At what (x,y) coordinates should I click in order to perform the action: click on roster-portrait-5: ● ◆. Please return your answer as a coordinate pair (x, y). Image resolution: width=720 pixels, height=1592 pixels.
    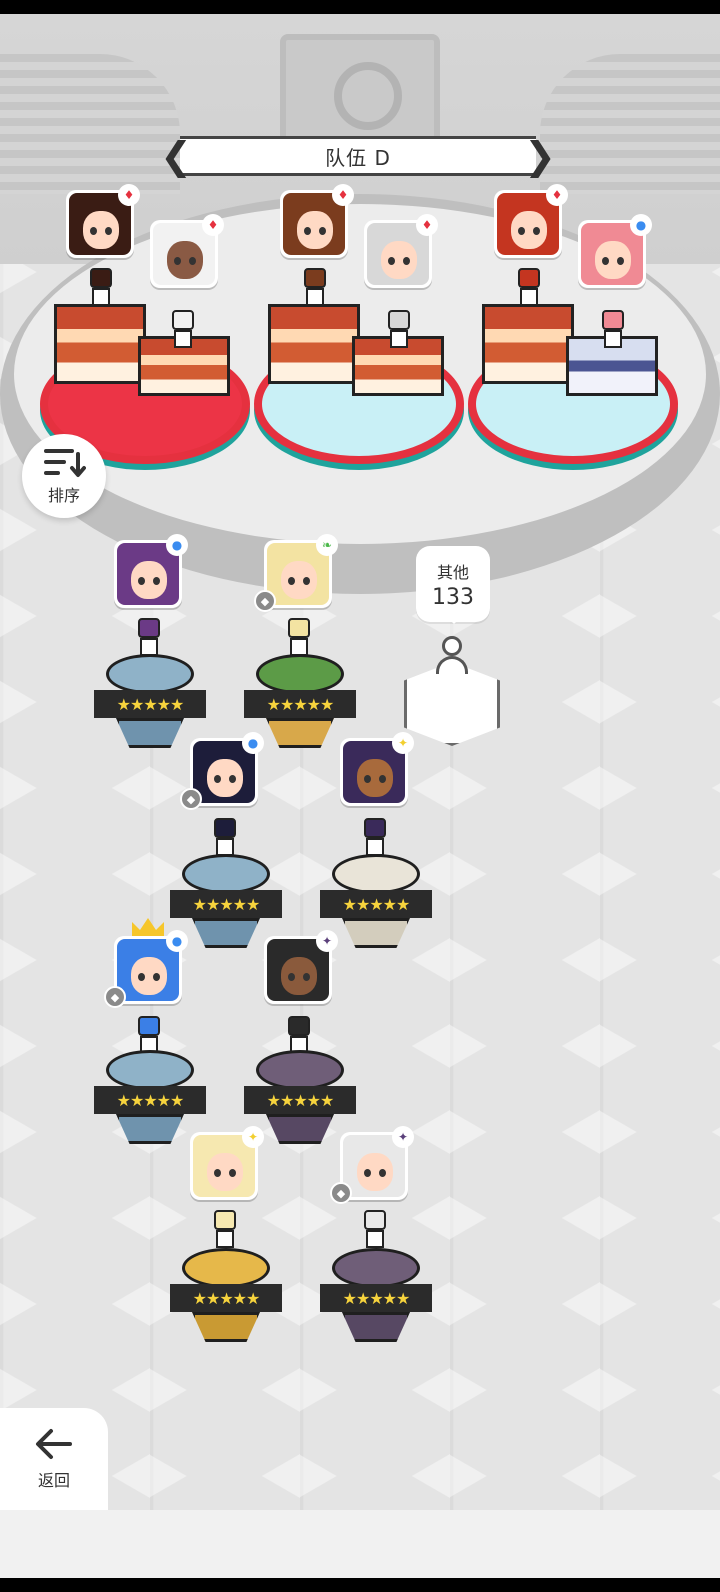
    Looking at the image, I should click on (146, 969).